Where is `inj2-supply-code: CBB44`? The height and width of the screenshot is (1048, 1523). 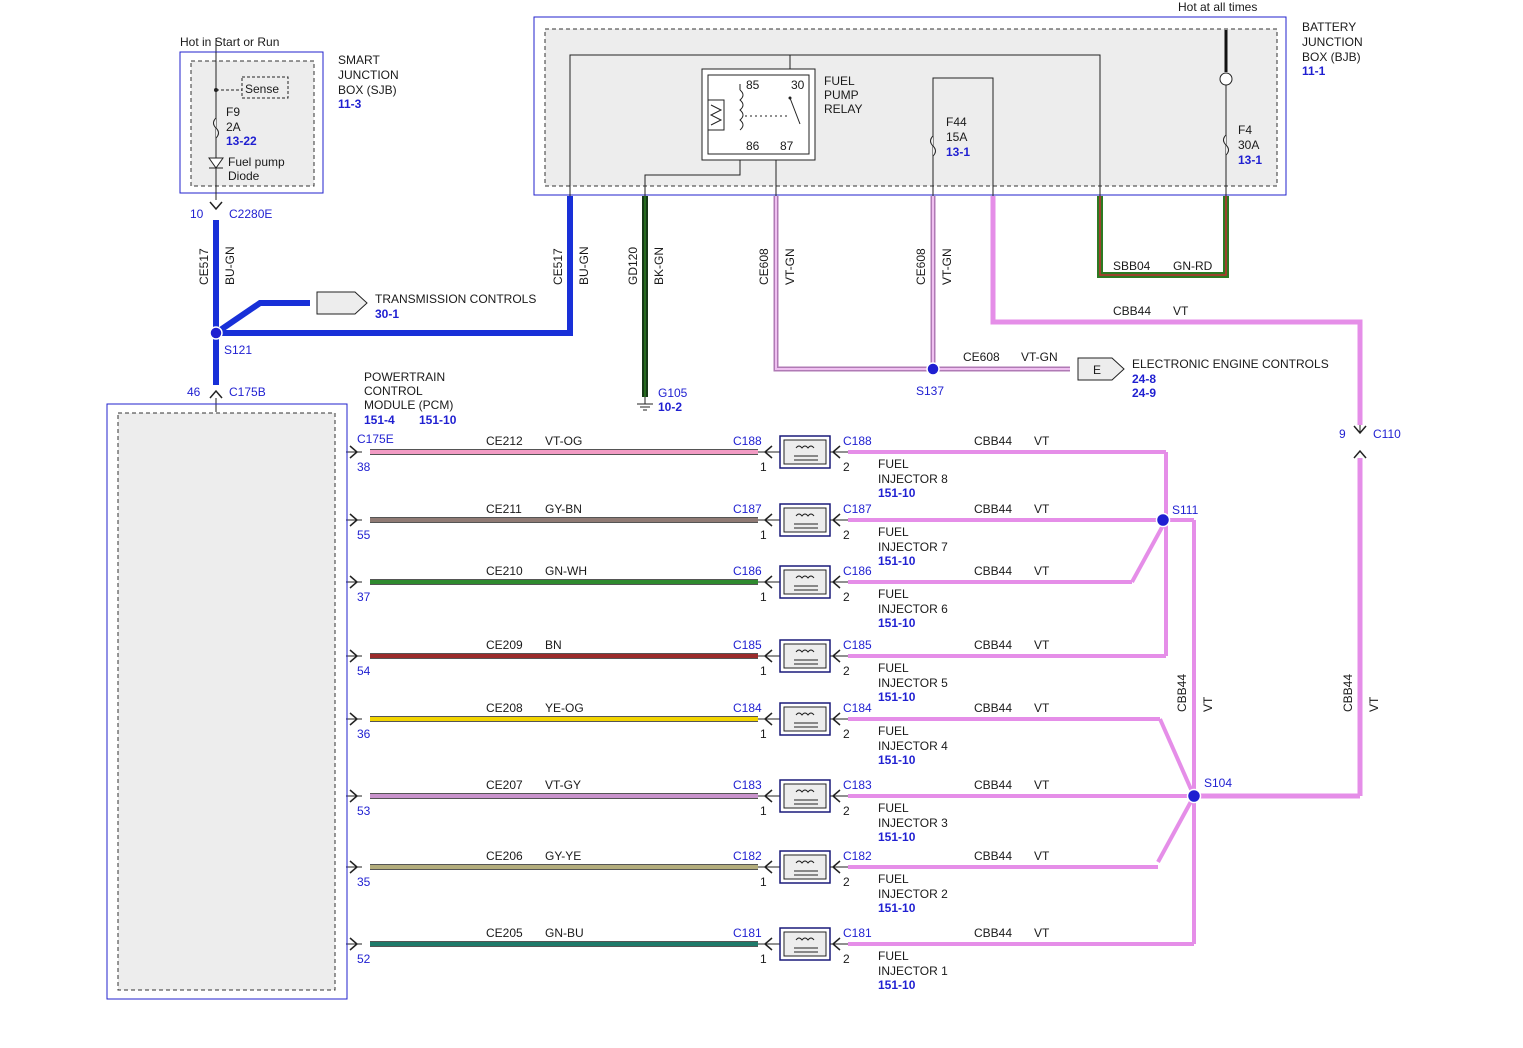 inj2-supply-code: CBB44 is located at coordinates (993, 856).